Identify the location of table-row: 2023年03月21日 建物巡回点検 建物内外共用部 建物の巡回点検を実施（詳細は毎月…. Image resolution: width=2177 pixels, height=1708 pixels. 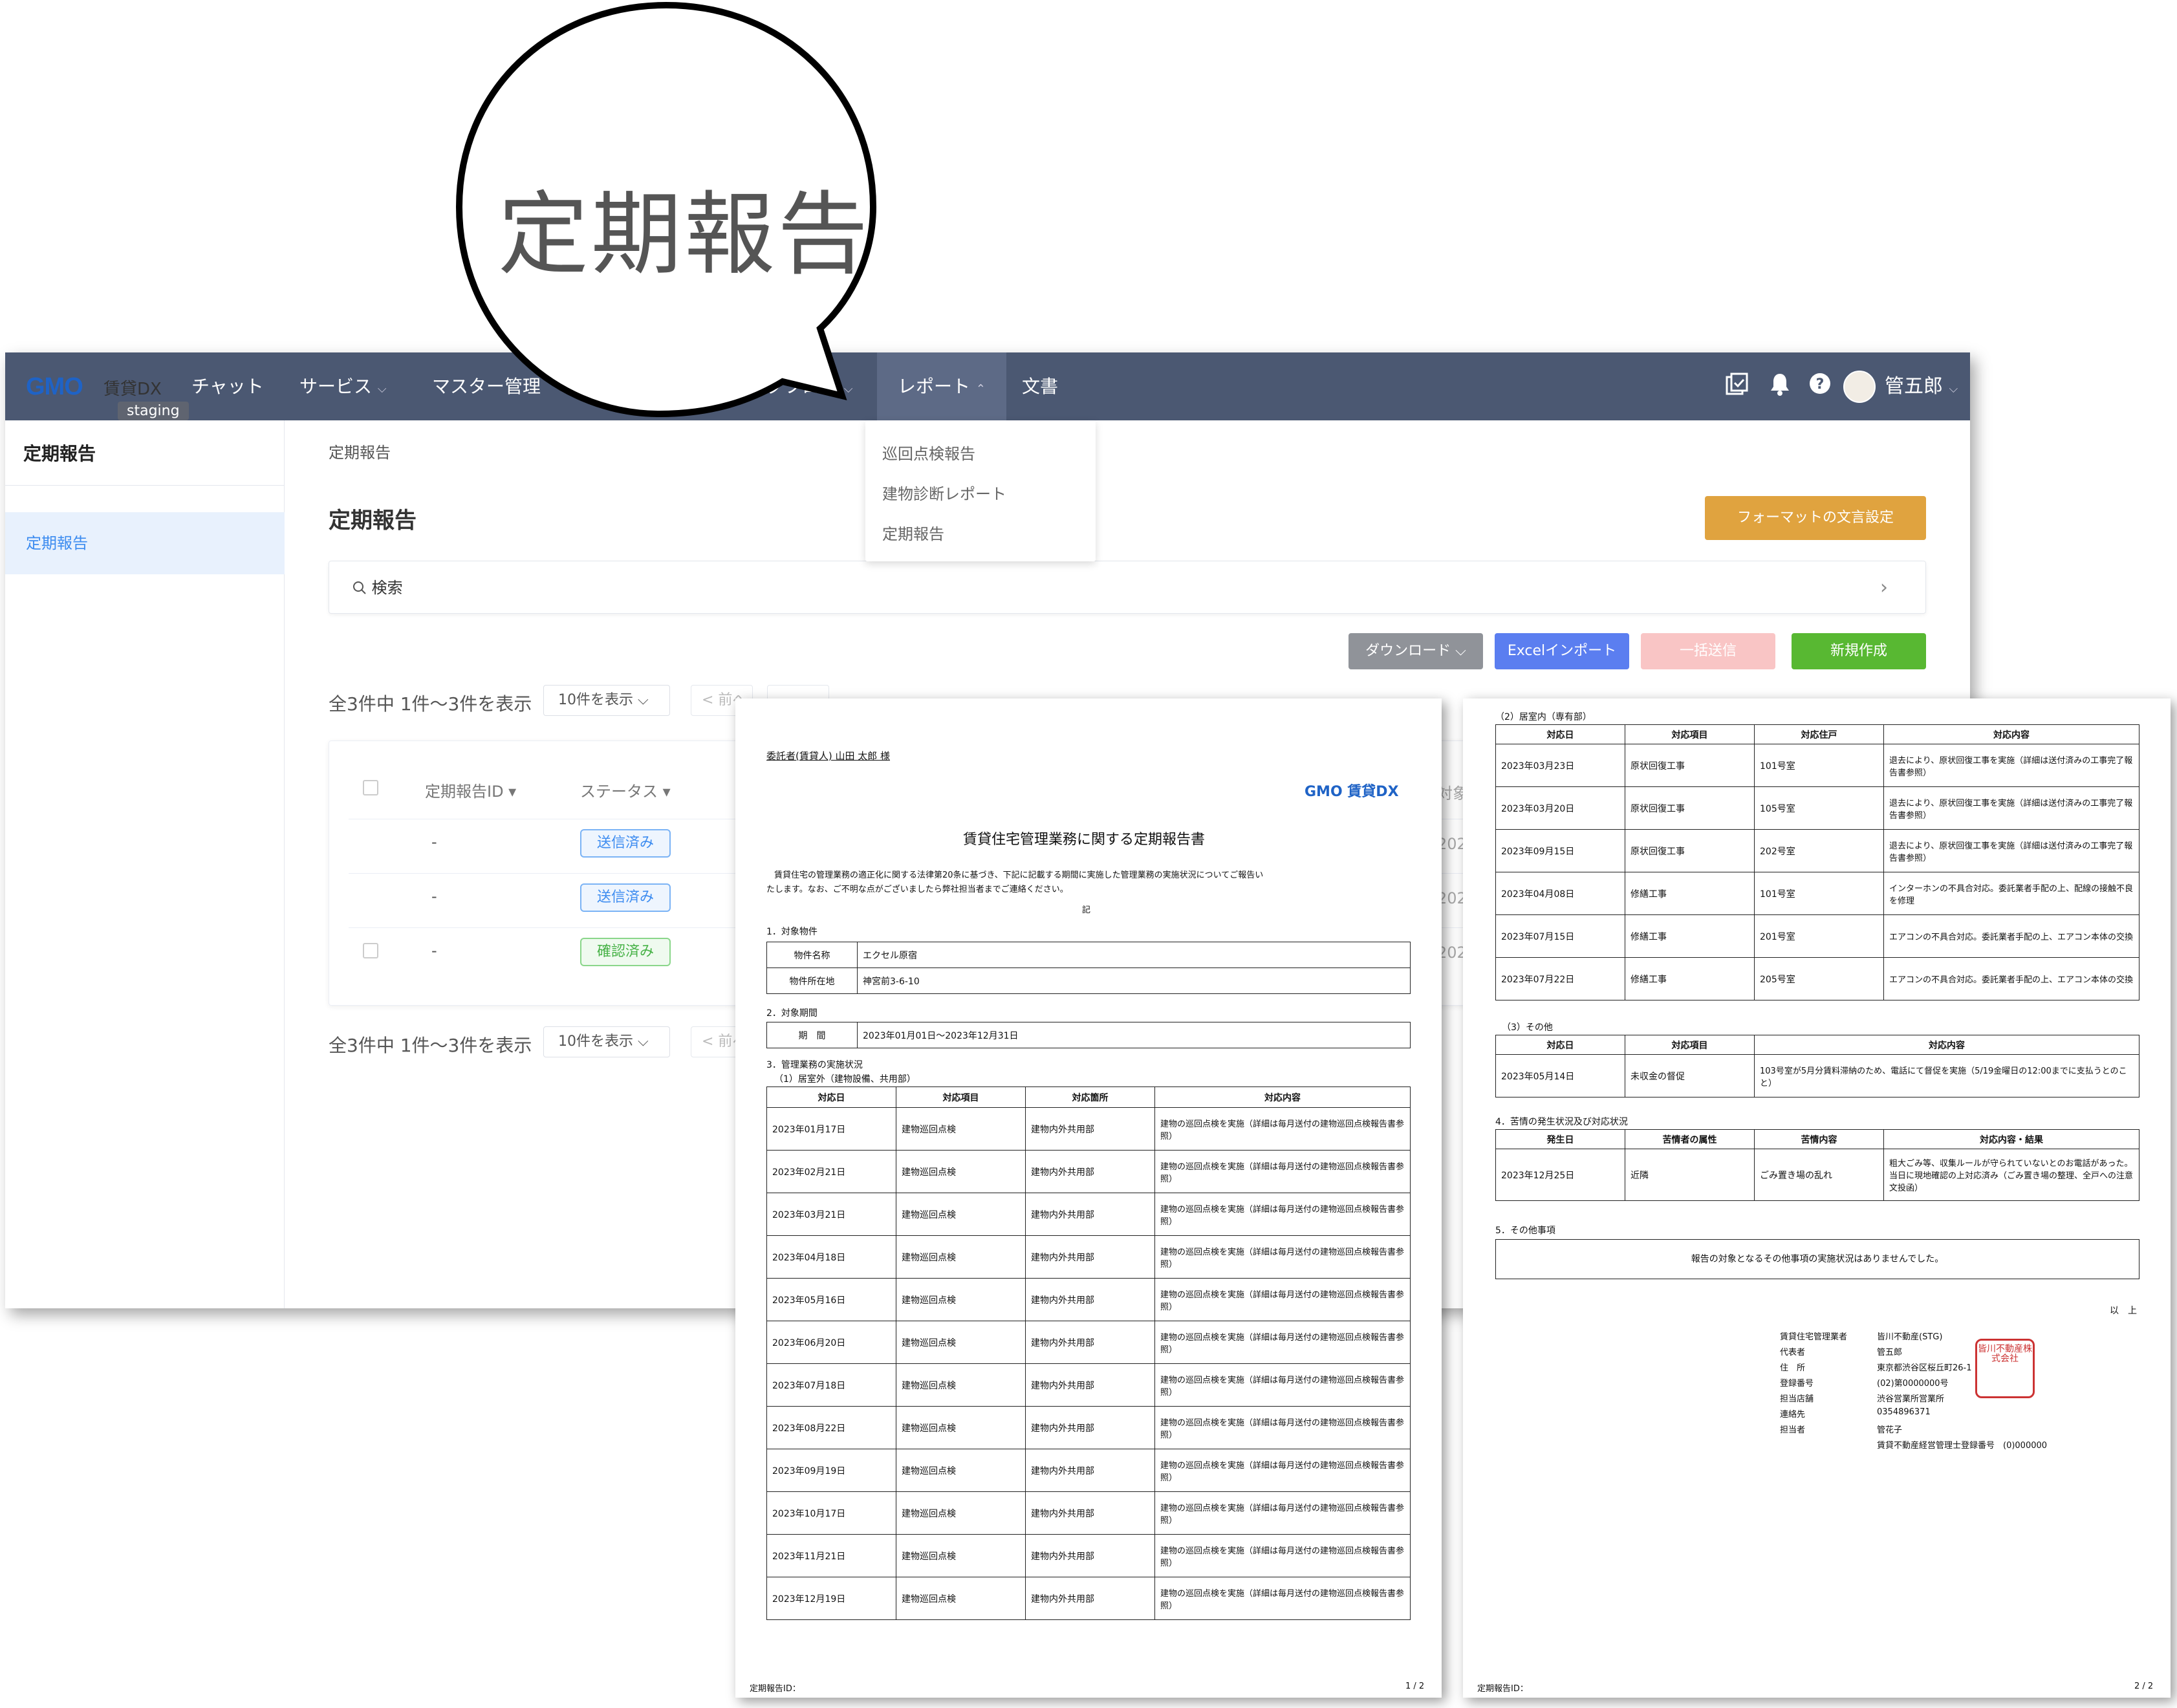
(1088, 1215).